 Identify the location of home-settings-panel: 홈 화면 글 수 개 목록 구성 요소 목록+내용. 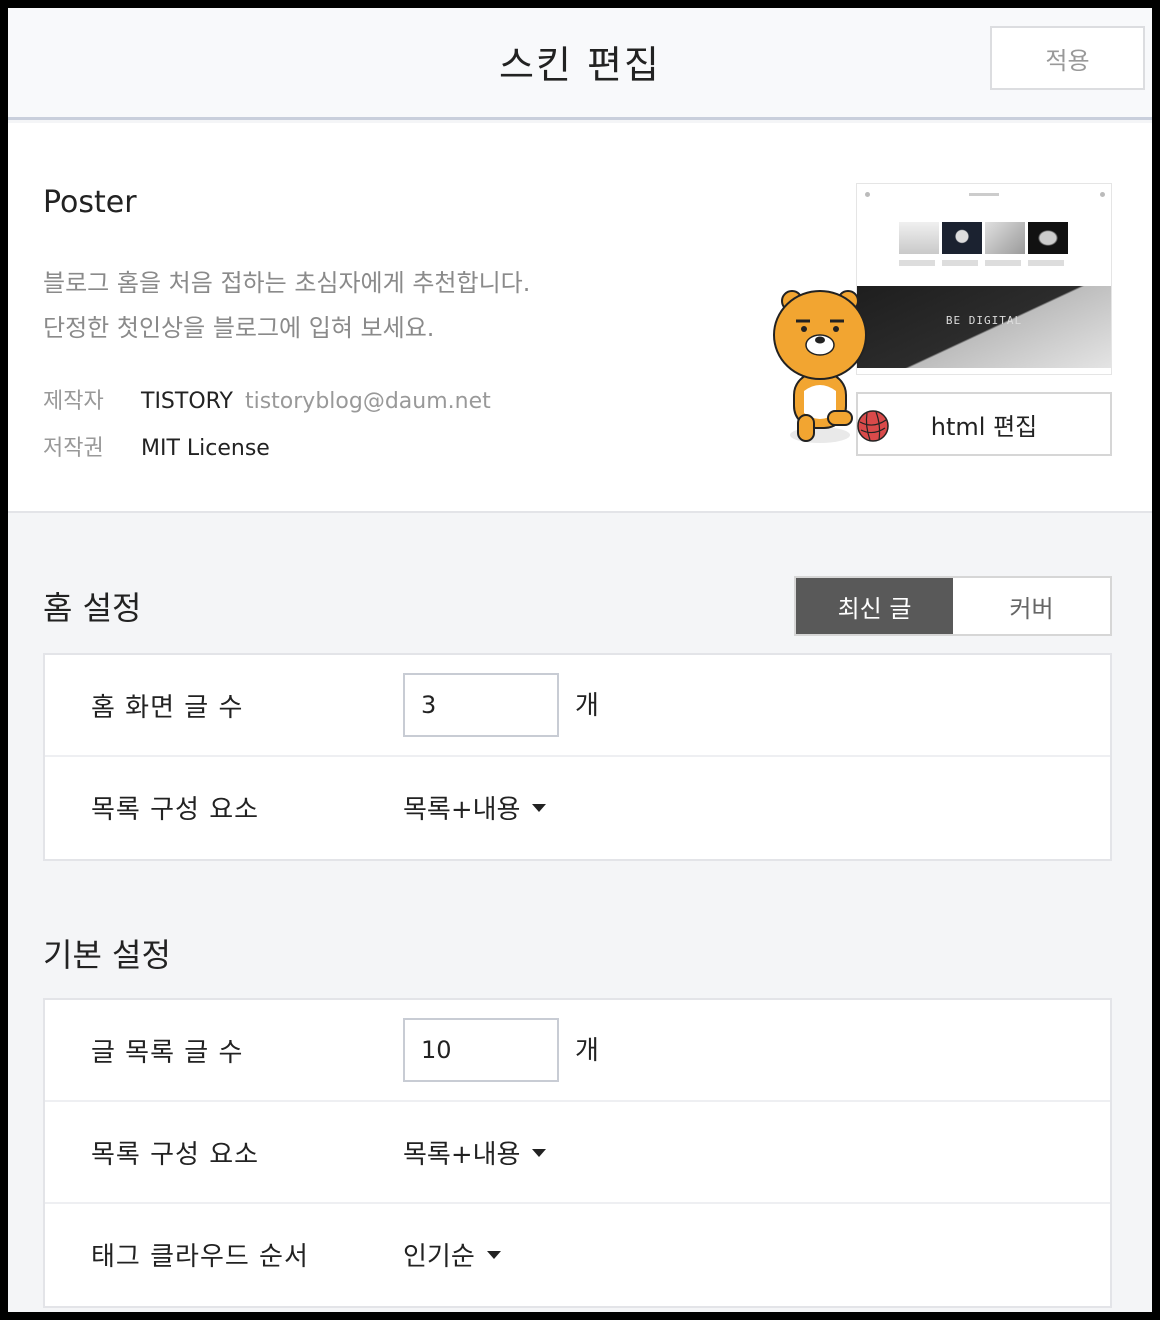
(577, 757).